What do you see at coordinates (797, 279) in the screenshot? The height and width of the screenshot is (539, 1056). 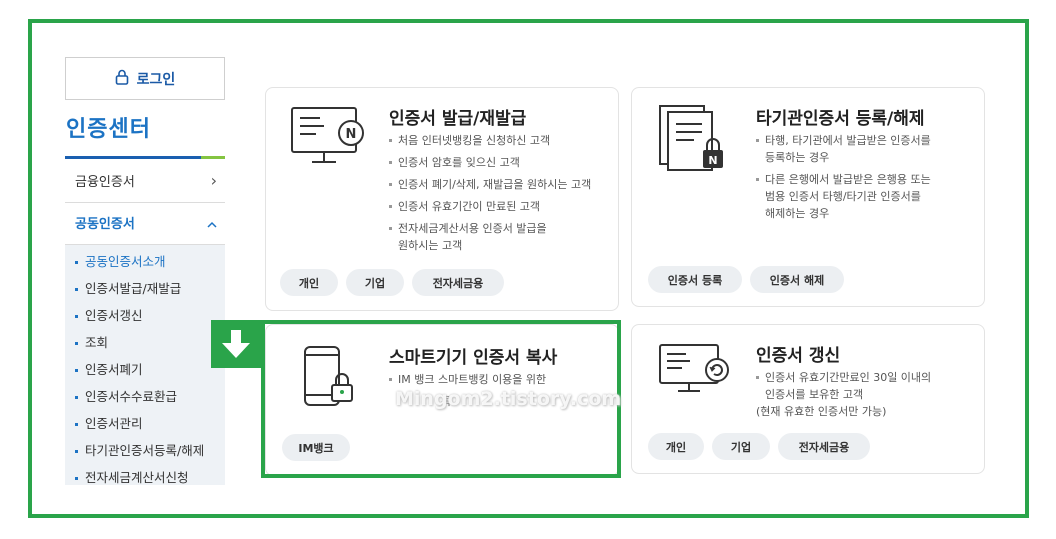 I see `cert-release-button: 인증서 해제` at bounding box center [797, 279].